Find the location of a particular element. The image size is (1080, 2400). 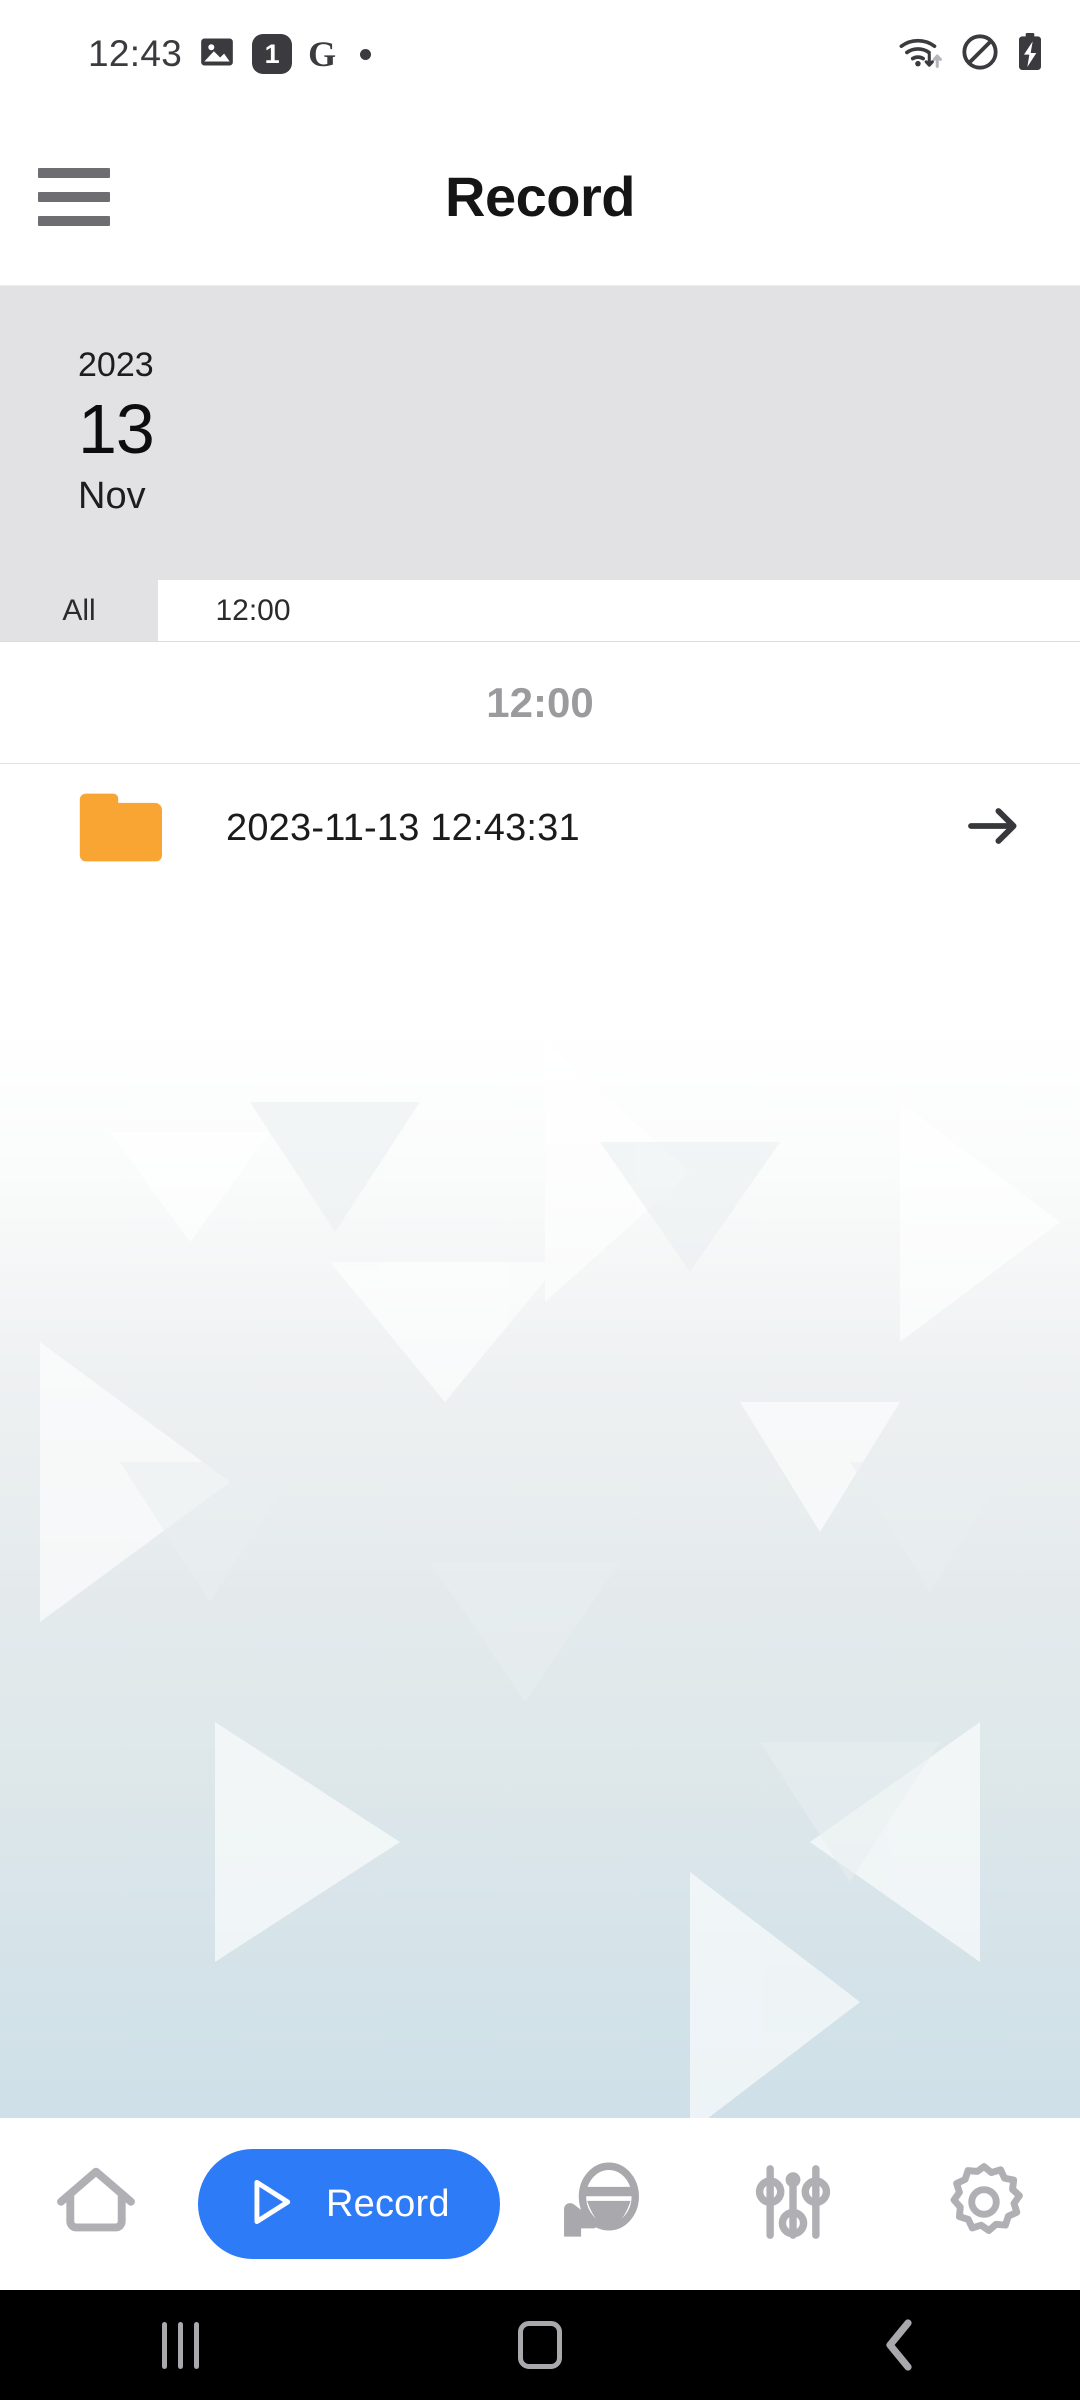

steering-wheel-icon is located at coordinates (602, 2204).